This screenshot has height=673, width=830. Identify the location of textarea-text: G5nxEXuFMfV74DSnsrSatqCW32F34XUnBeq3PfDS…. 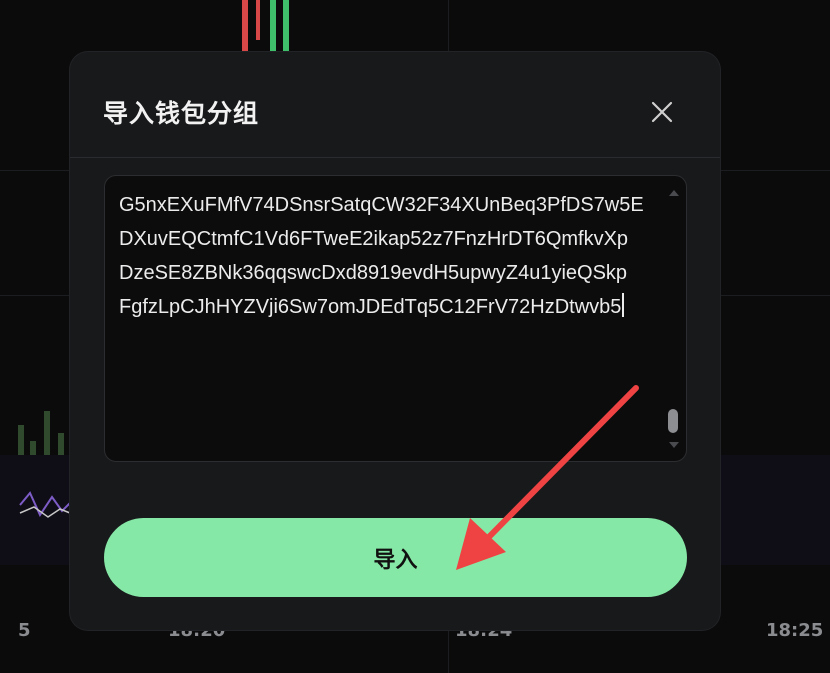
(391, 256).